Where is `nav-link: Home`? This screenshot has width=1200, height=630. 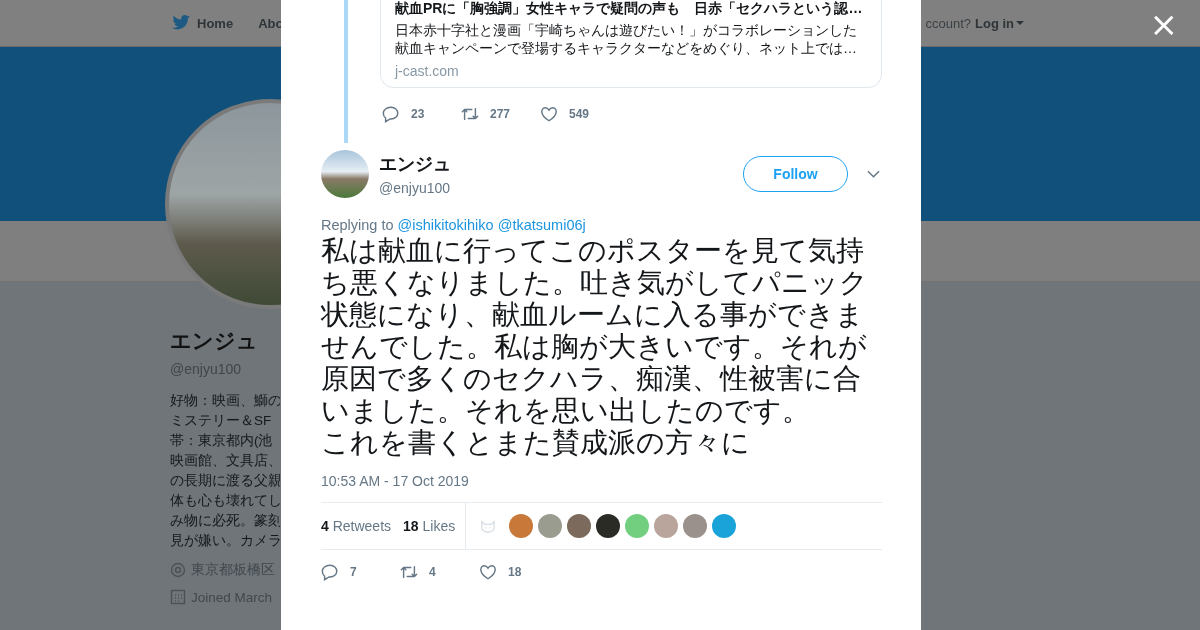 nav-link: Home is located at coordinates (215, 23).